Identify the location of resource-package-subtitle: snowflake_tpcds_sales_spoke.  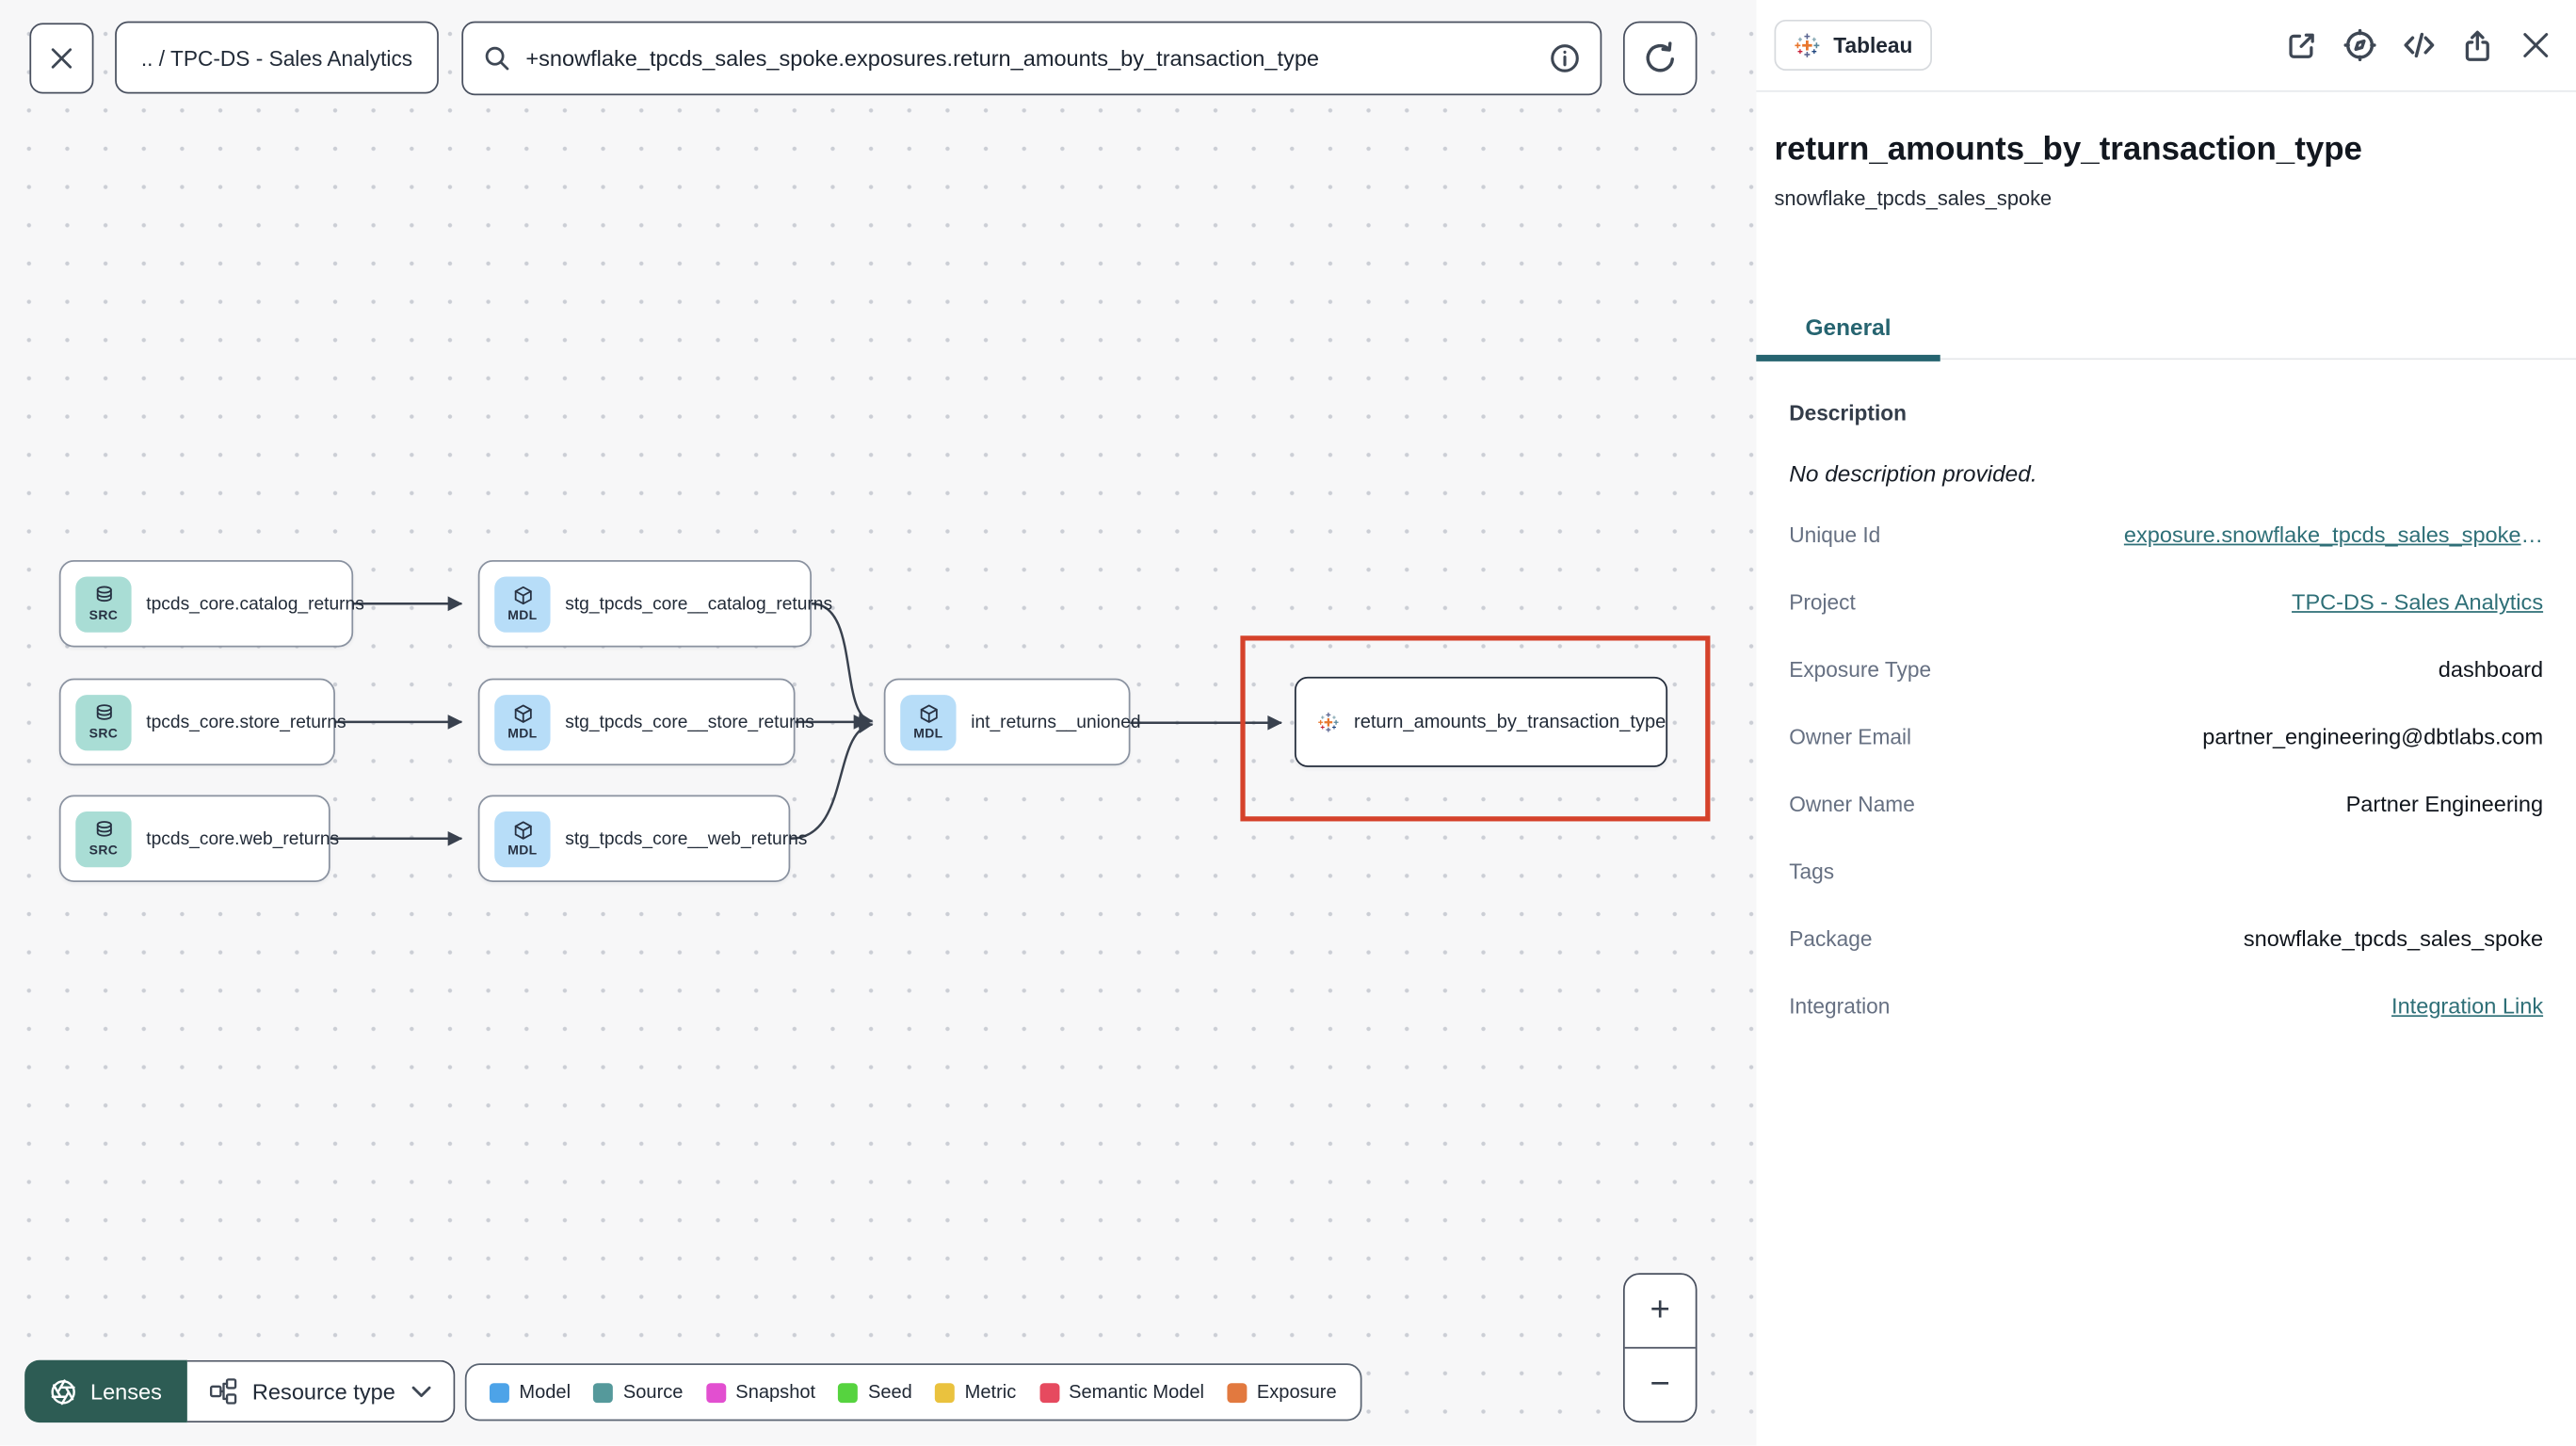
(1913, 198).